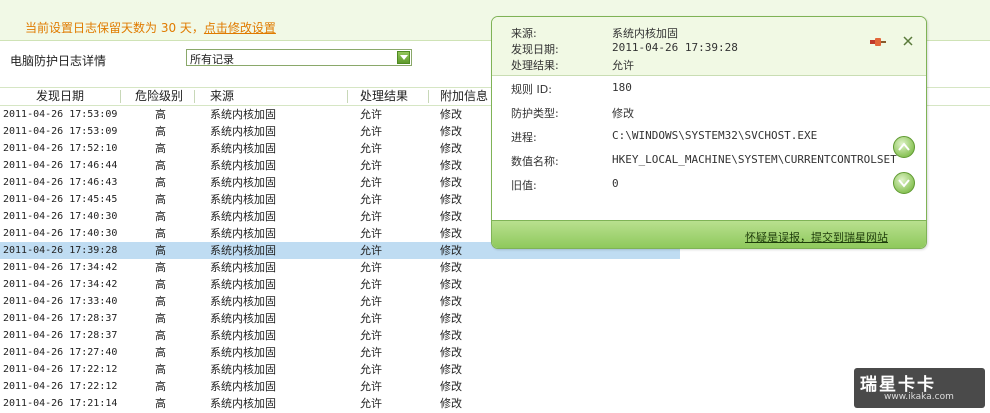 This screenshot has height=413, width=990. I want to click on column-header-date: 发现日期, so click(60, 96).